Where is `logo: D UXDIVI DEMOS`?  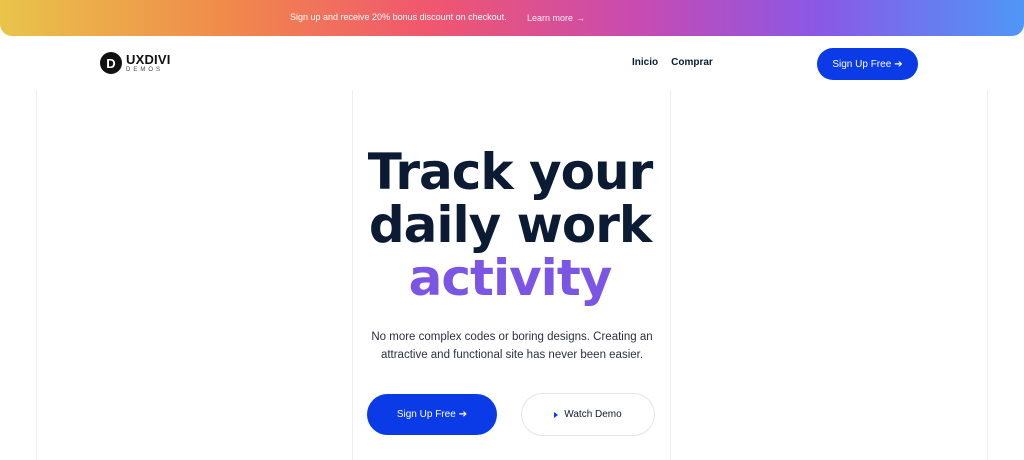 logo: D UXDIVI DEMOS is located at coordinates (135, 63).